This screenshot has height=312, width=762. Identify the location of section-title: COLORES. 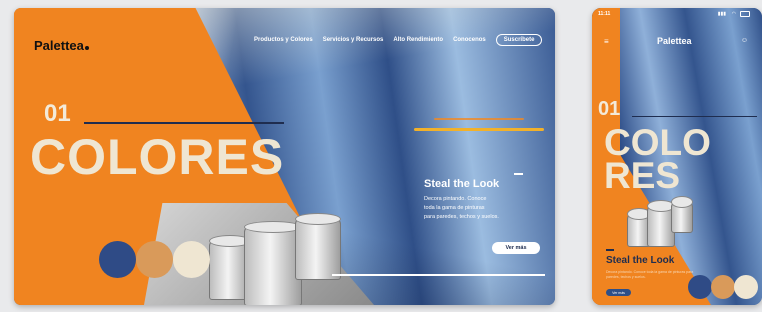
(157, 157).